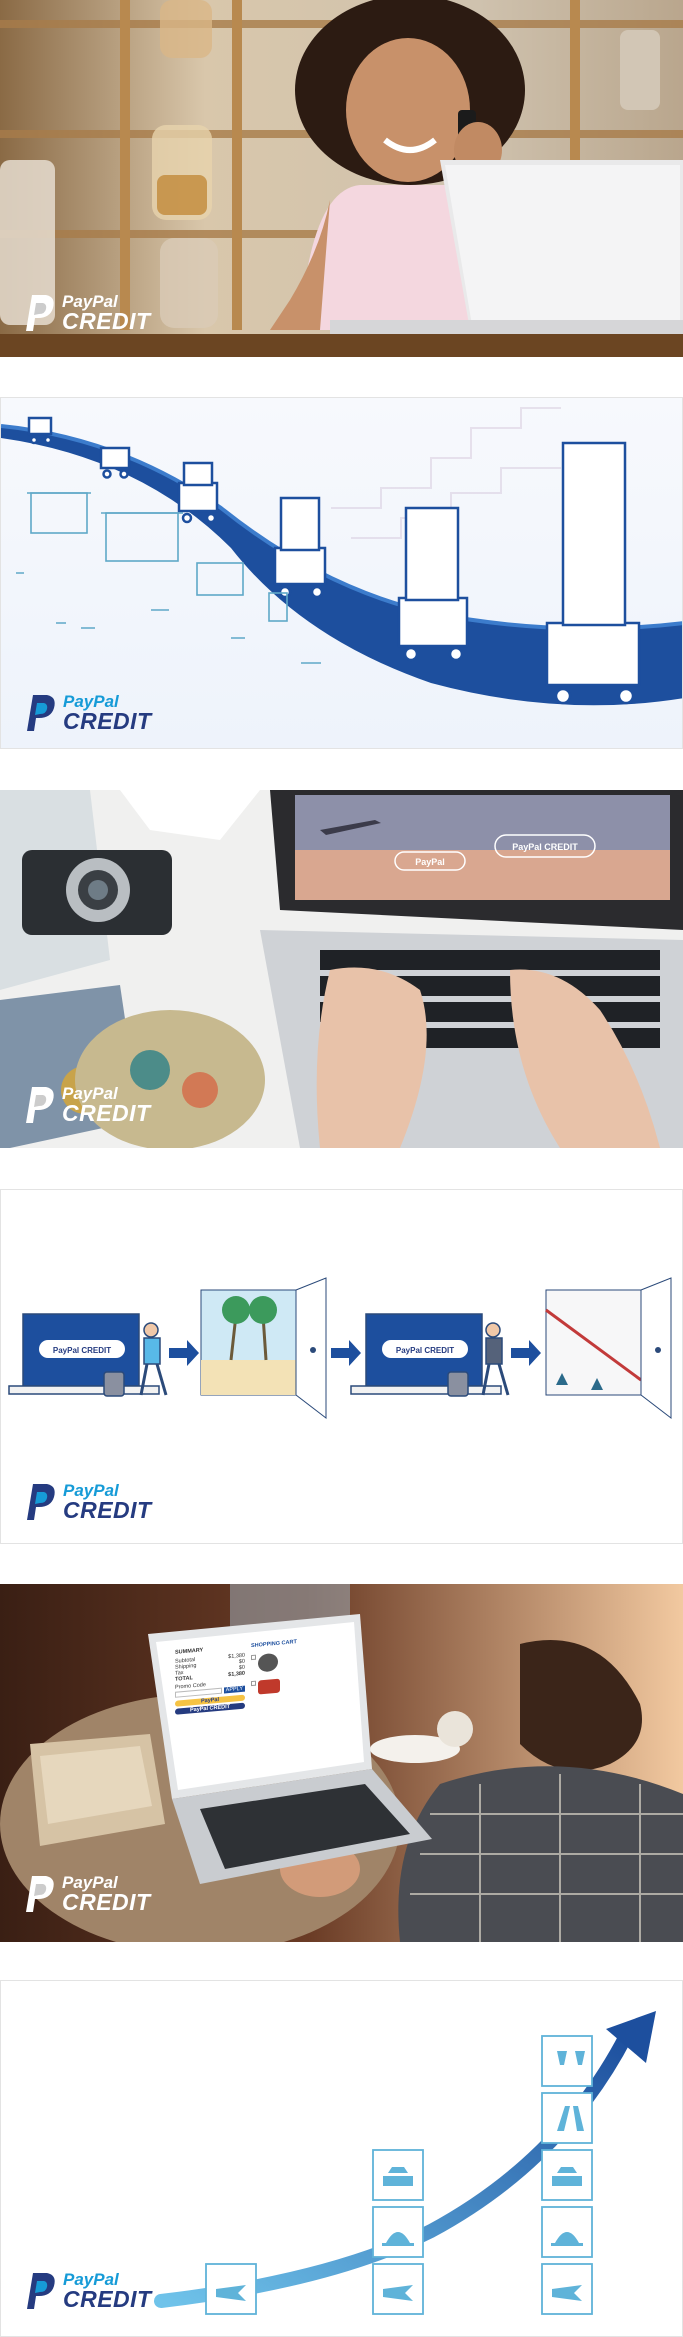  What do you see at coordinates (302, 1686) in the screenshot?
I see `cart-item-caliper` at bounding box center [302, 1686].